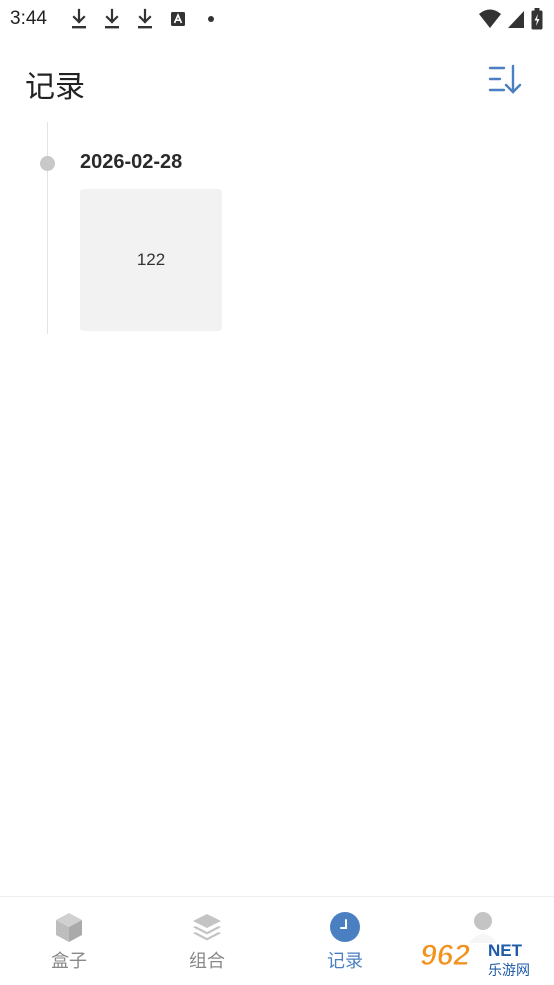 This screenshot has height=985, width=554. I want to click on nav-label-records: 记录, so click(345, 961).